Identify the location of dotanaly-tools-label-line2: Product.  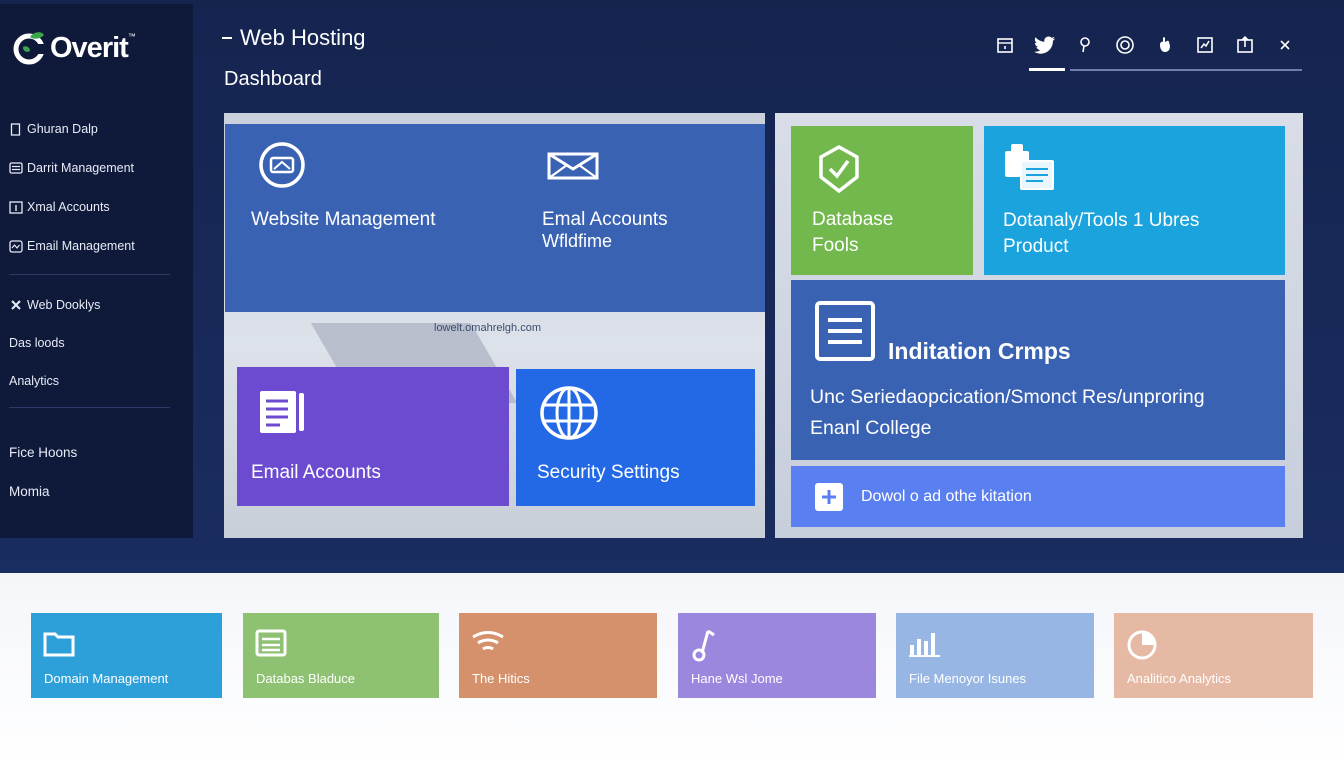
(1036, 246).